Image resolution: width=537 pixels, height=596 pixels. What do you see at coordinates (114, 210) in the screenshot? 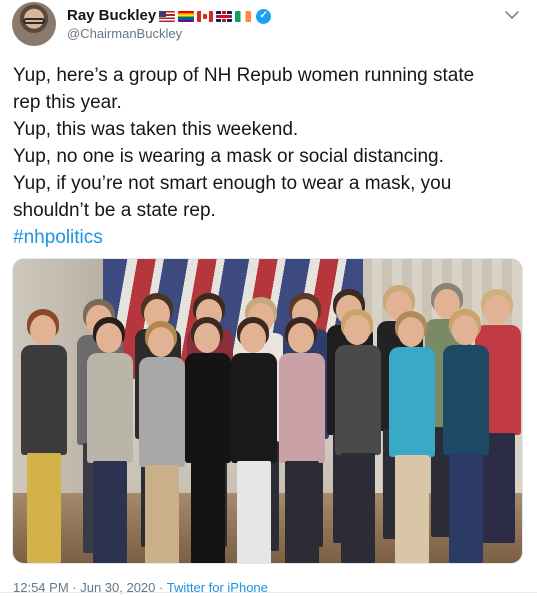
I see `tweet-line: shouldn’t be a state rep.` at bounding box center [114, 210].